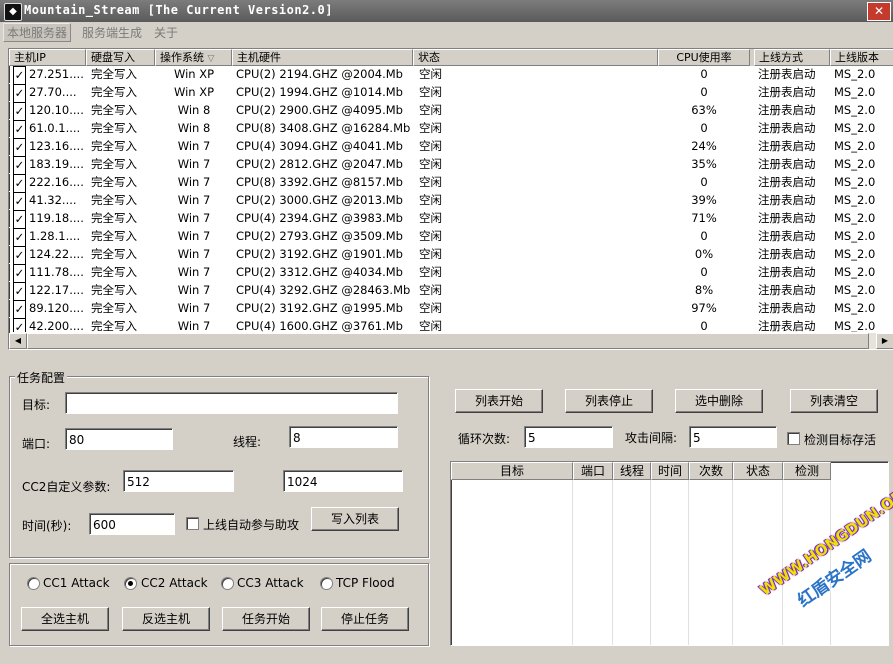  What do you see at coordinates (326, 583) in the screenshot?
I see `tcp-flood-radio` at bounding box center [326, 583].